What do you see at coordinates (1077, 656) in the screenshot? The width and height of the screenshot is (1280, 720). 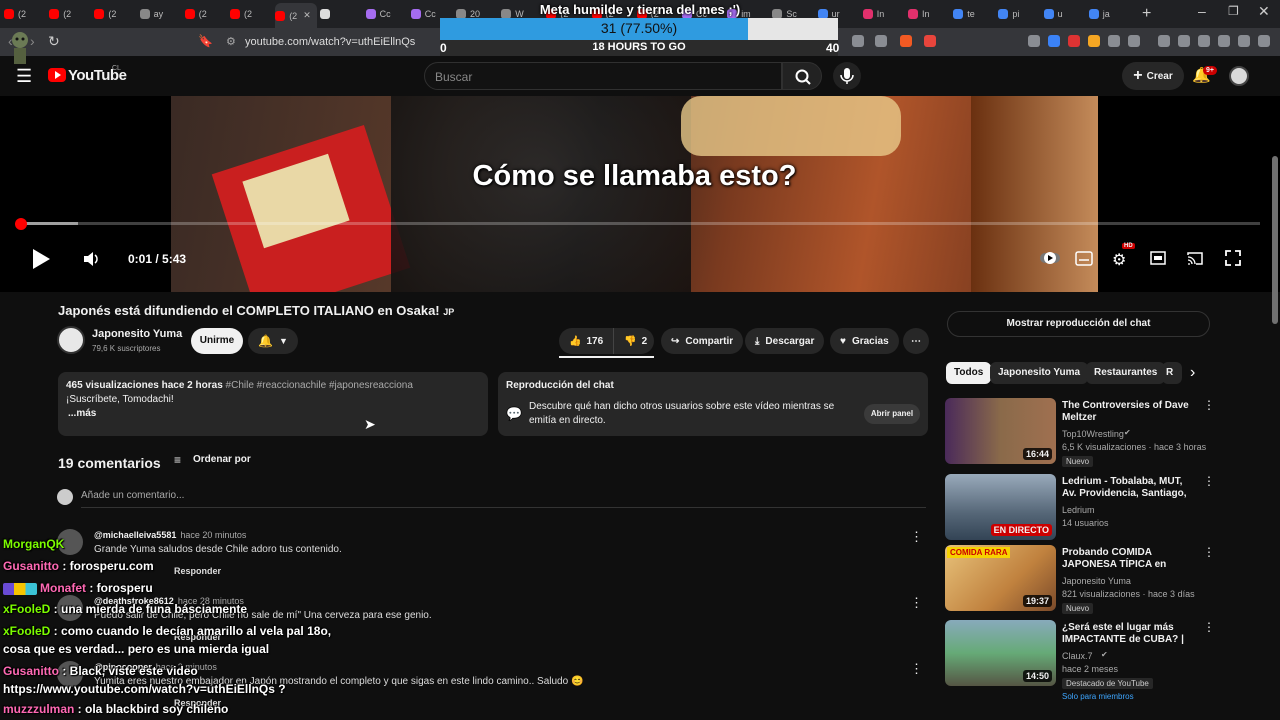 I see `related-channel: Claux.7` at bounding box center [1077, 656].